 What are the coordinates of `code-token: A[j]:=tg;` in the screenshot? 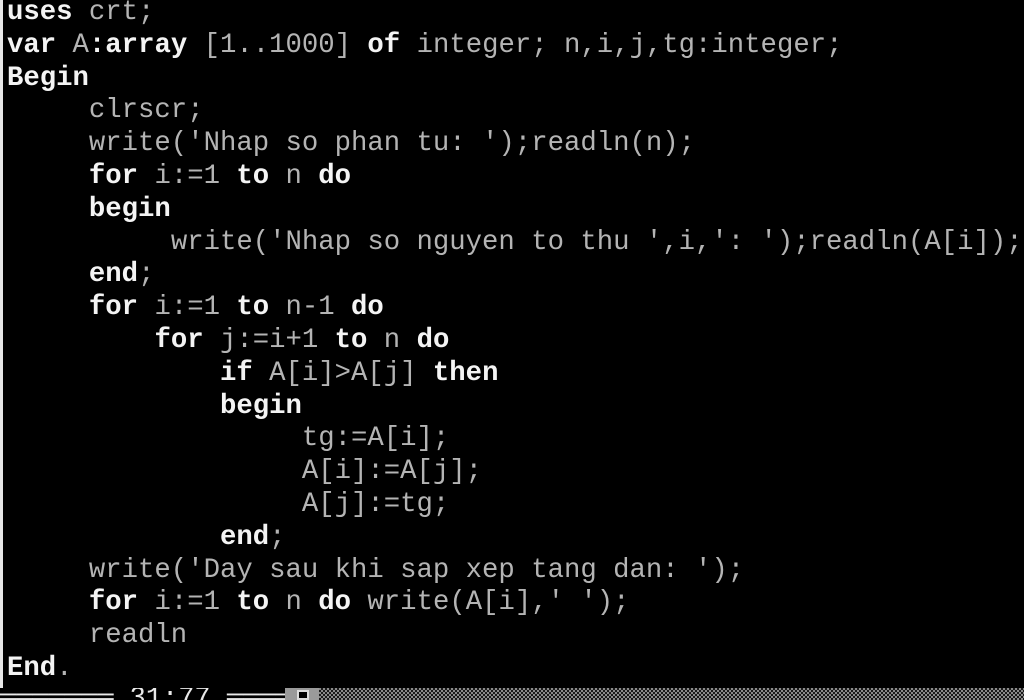 It's located at (375, 504).